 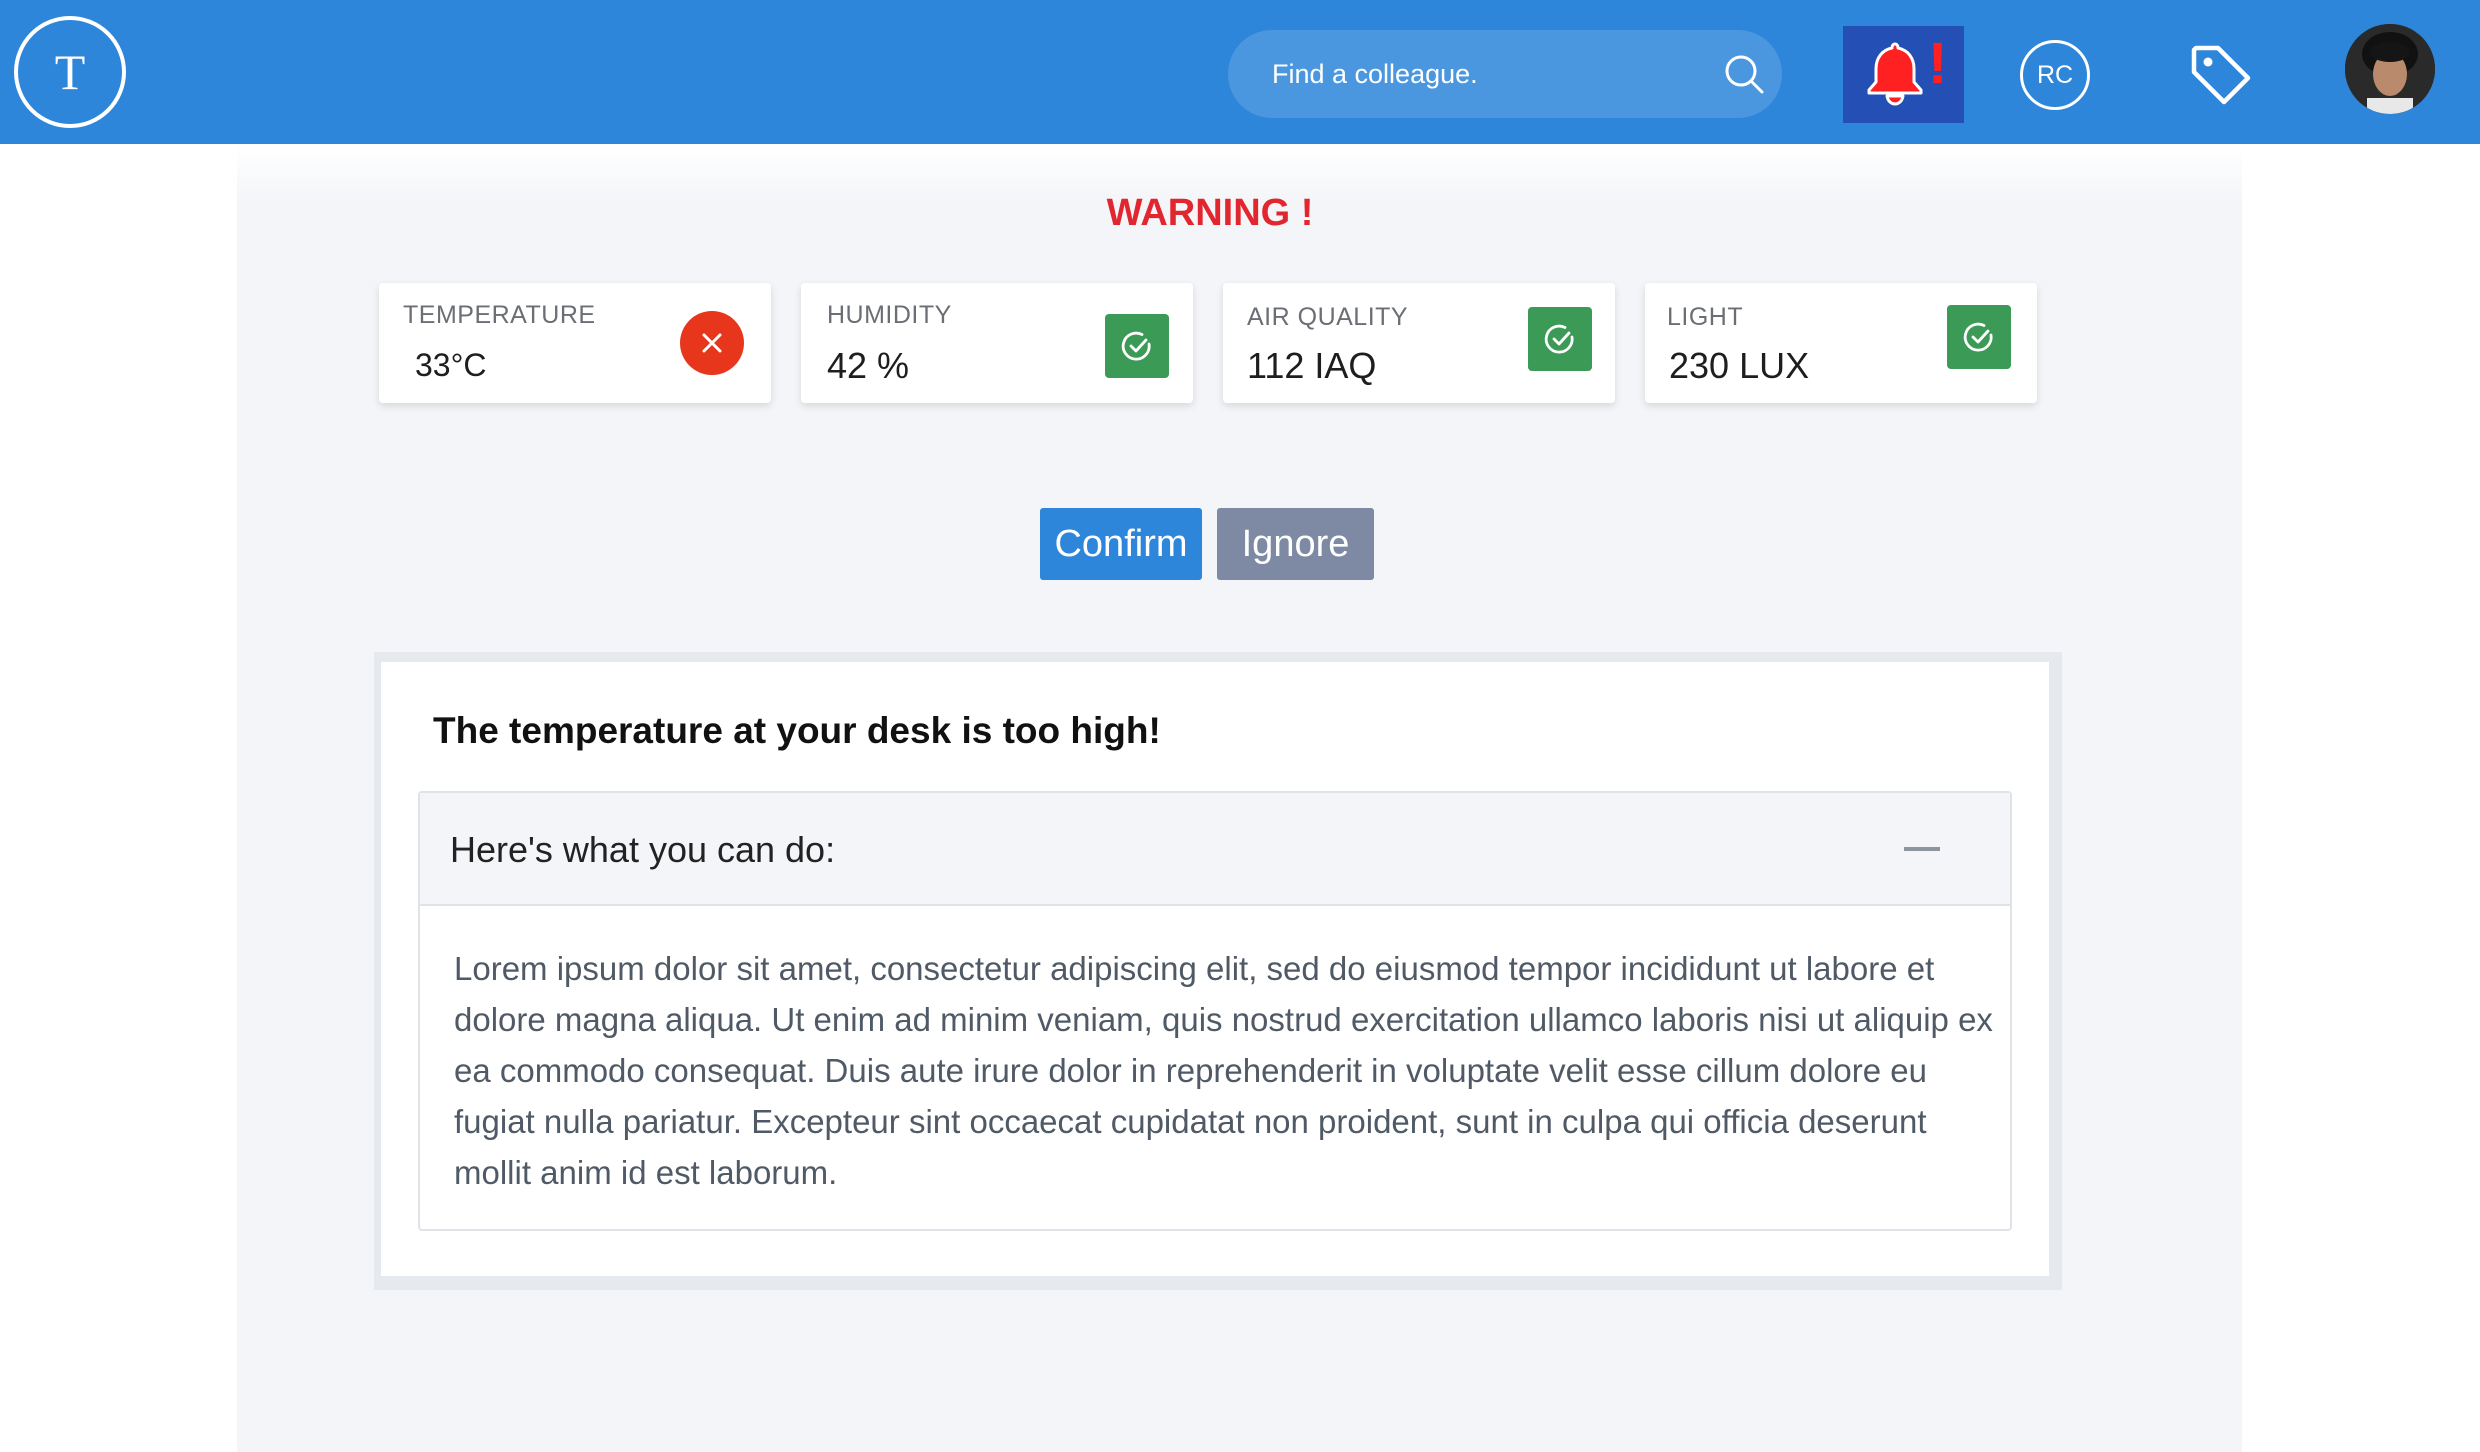 I want to click on metric-value: 112 IAQ, so click(x=1312, y=365).